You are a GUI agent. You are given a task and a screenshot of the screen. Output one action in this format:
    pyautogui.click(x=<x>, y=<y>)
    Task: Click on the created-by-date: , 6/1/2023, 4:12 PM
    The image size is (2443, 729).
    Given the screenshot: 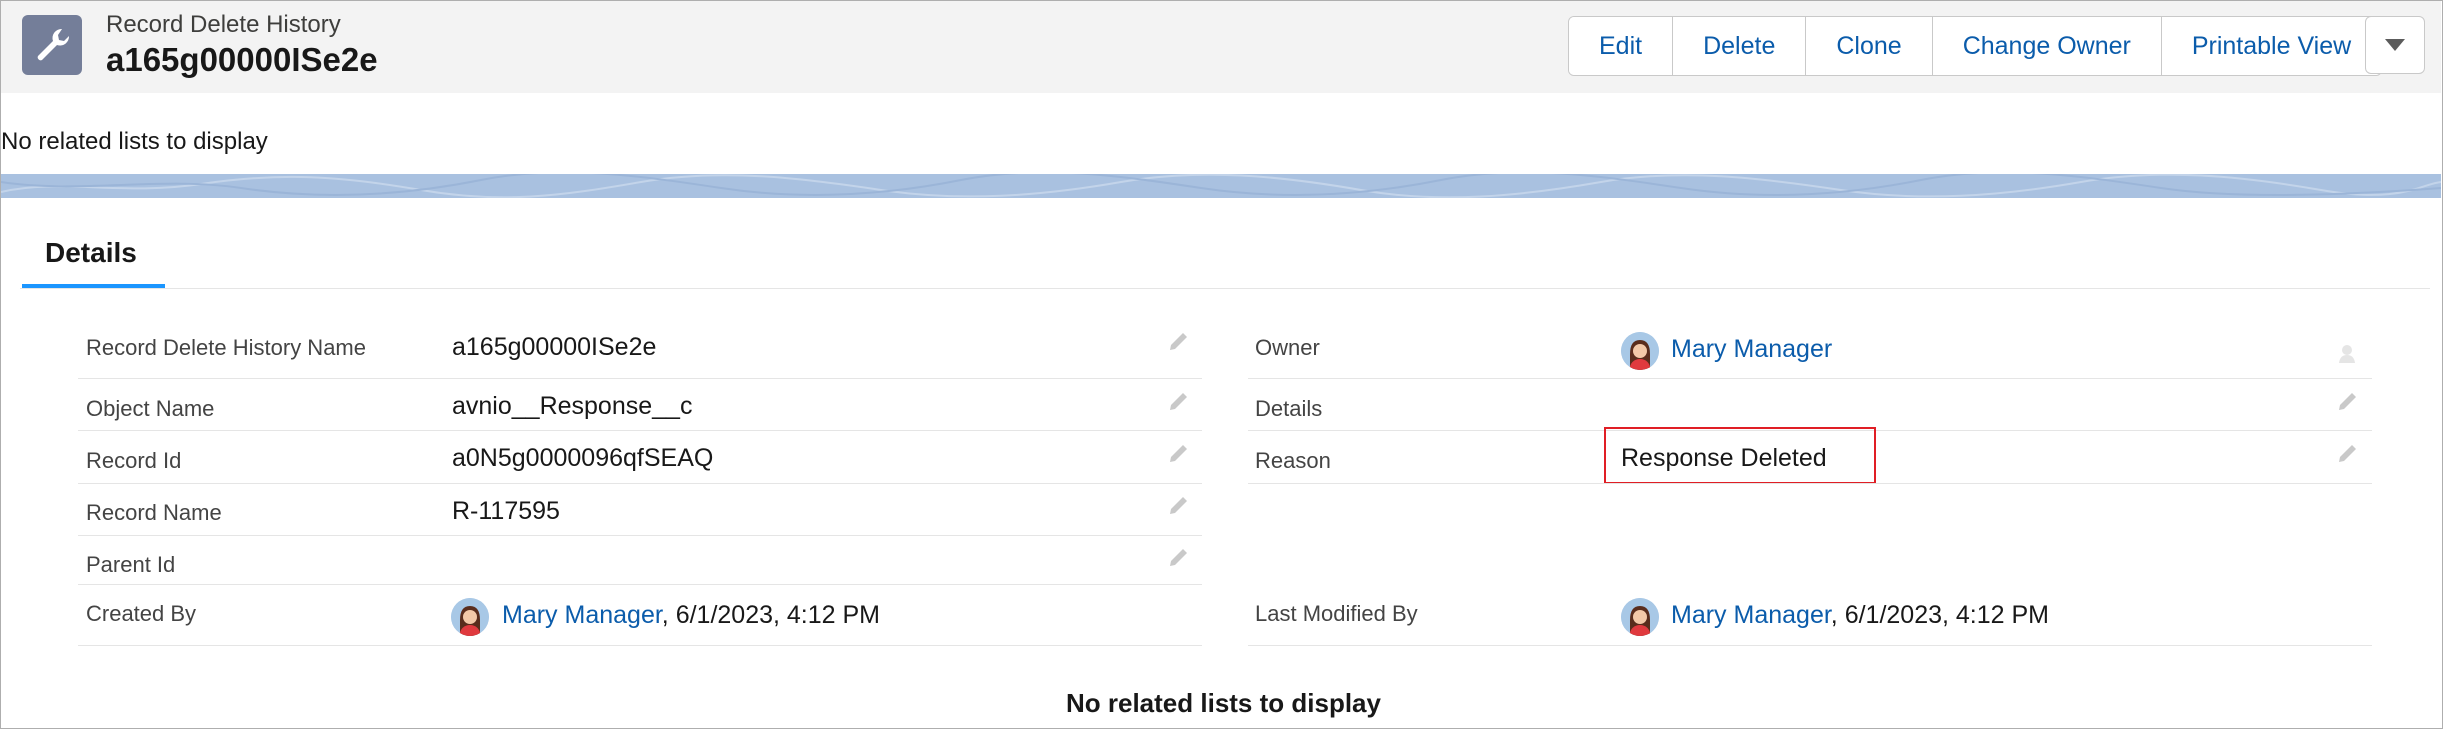 What is the action you would take?
    pyautogui.click(x=770, y=615)
    